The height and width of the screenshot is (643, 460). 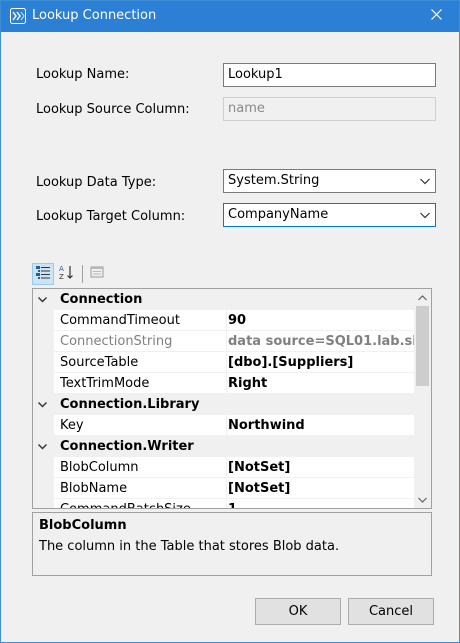 I want to click on ok-button: OK, so click(x=298, y=611).